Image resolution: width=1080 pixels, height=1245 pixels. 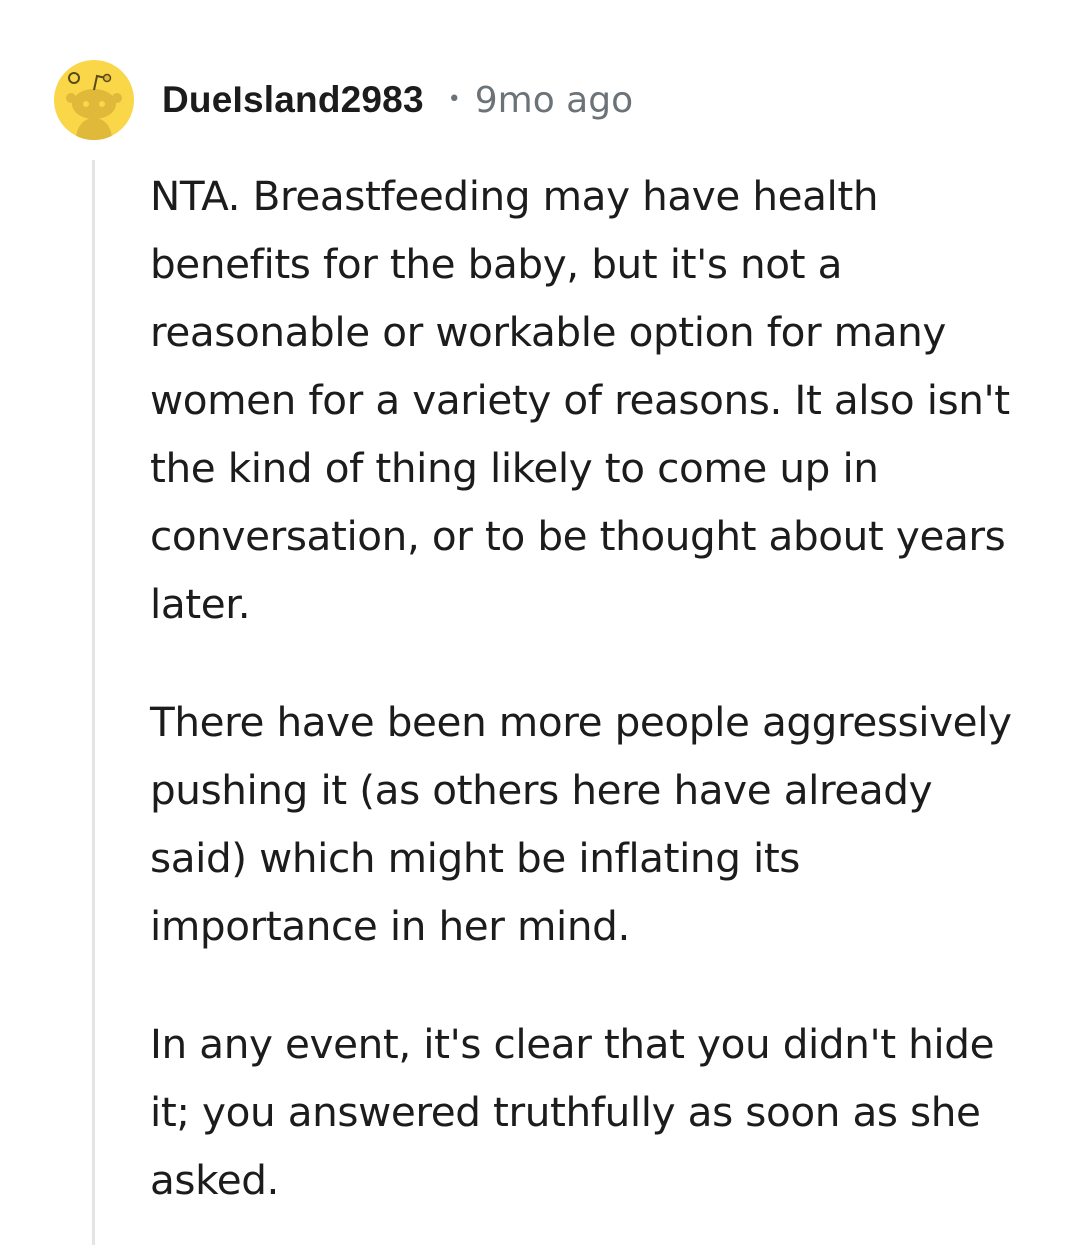 What do you see at coordinates (93, 702) in the screenshot?
I see `thread-line` at bounding box center [93, 702].